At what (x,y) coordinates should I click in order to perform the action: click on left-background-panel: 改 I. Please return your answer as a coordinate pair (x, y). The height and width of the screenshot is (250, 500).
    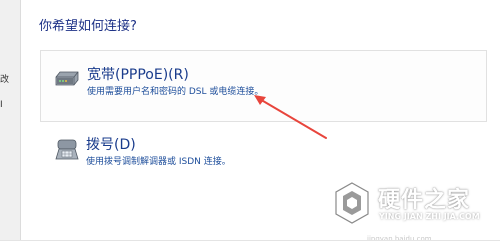
    Looking at the image, I should click on (10, 125).